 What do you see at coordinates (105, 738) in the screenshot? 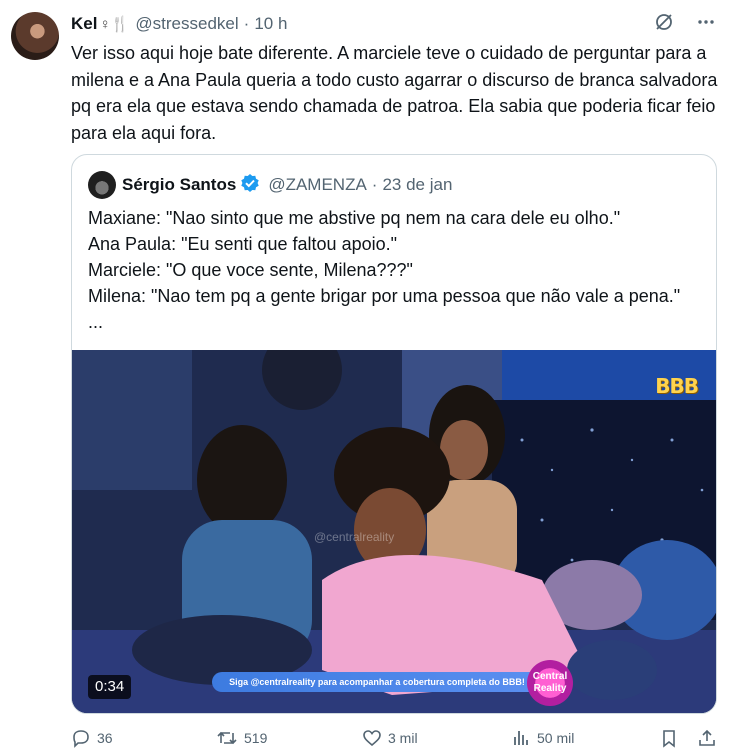
I see `reply-count: 36` at bounding box center [105, 738].